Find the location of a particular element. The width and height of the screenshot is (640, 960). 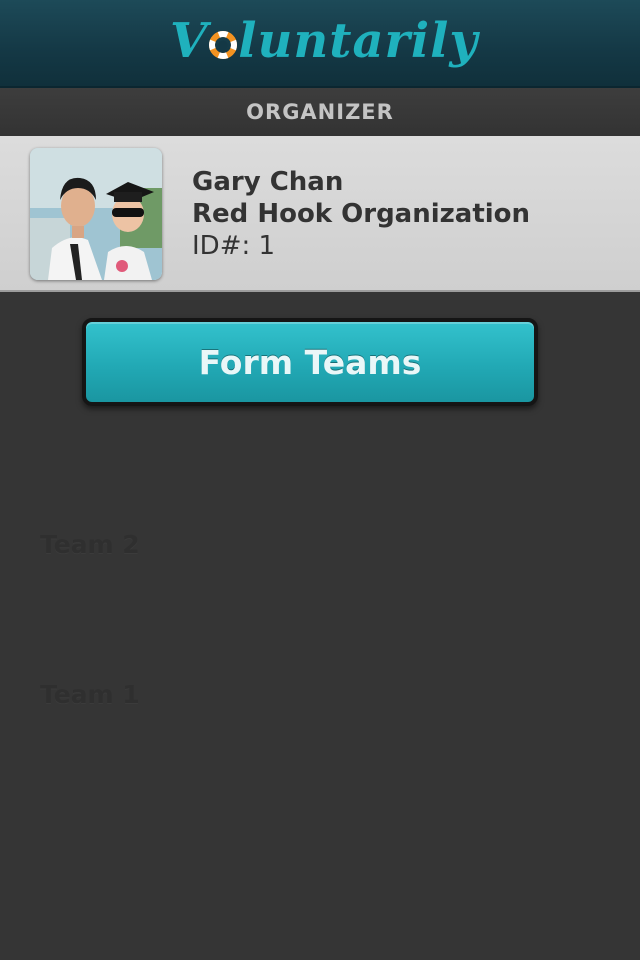

app-logo: V luntarily is located at coordinates (324, 41).